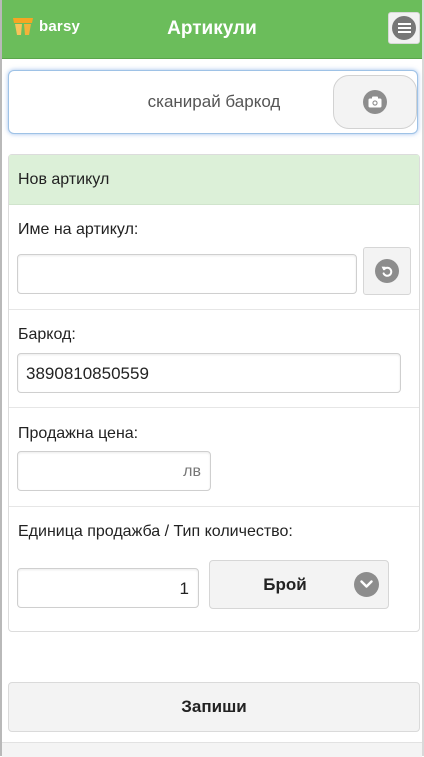 The image size is (424, 757). I want to click on camera-icon, so click(375, 102).